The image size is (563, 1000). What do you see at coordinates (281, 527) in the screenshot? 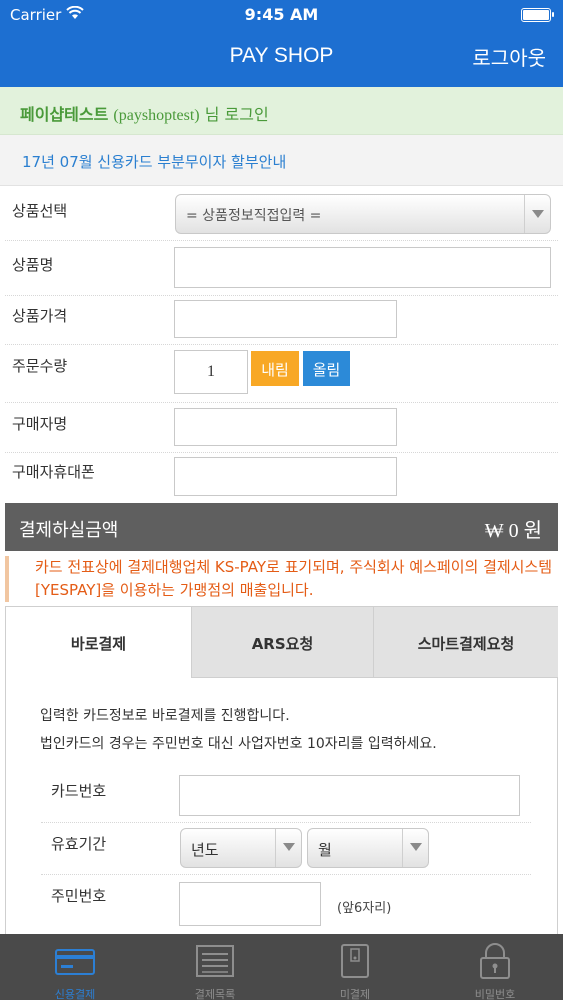
I see `payment-amount-bar: 결제하실금액 ₩ 0 원` at bounding box center [281, 527].